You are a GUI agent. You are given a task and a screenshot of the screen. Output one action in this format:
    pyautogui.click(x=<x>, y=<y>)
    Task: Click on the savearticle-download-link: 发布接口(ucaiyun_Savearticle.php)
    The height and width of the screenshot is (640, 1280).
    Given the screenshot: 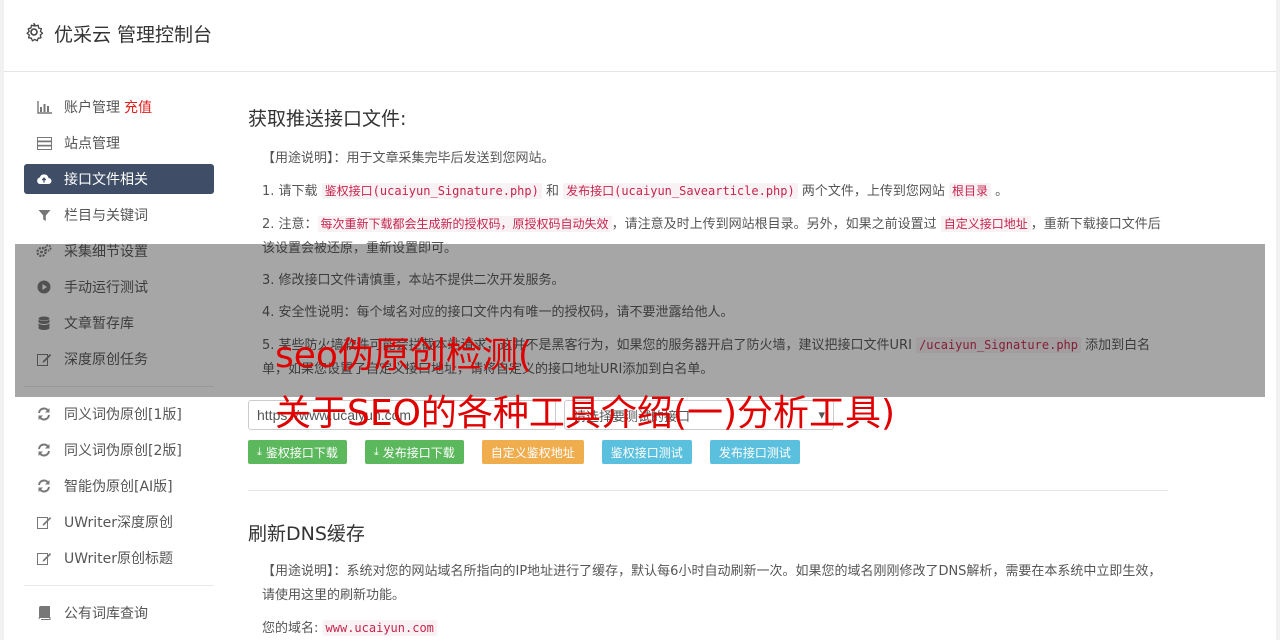 What is the action you would take?
    pyautogui.click(x=680, y=191)
    